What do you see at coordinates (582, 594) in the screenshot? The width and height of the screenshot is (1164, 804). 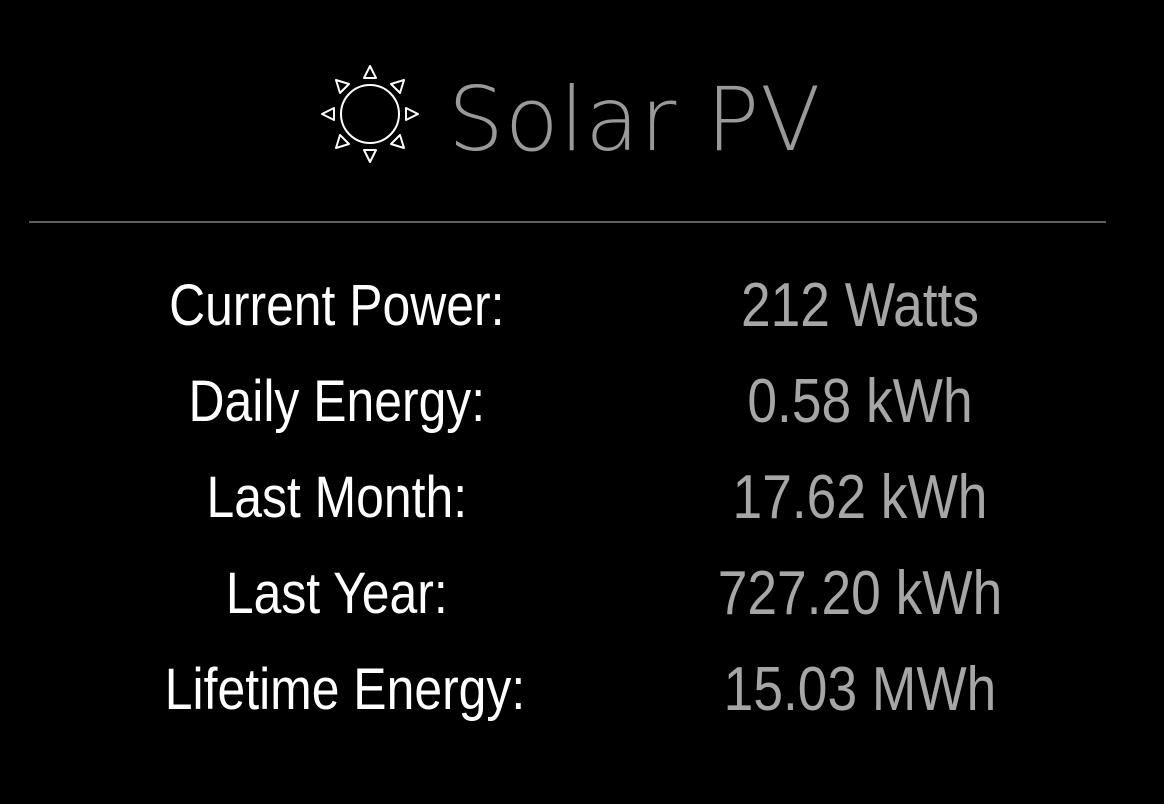 I see `stat-row-last-year: Last Year: 727.20 kWh` at bounding box center [582, 594].